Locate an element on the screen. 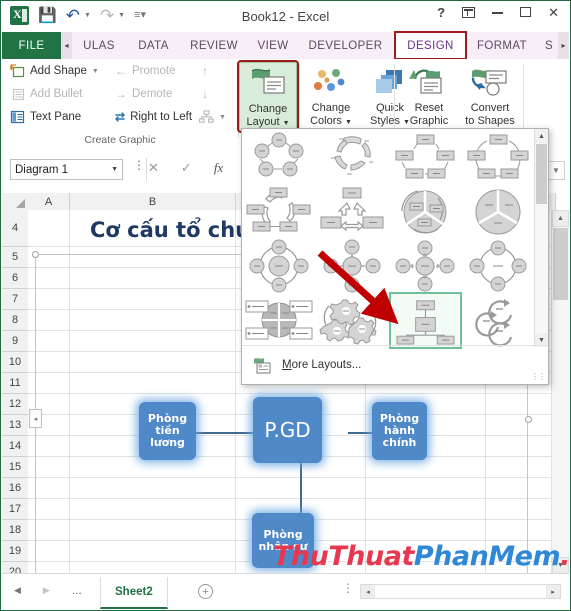  expand-formula-bar-icon: ▼ is located at coordinates (556, 170).